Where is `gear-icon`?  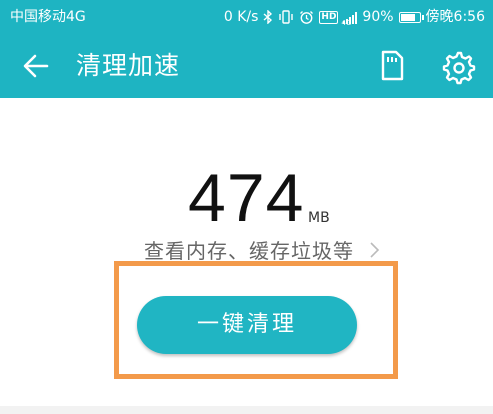
gear-icon is located at coordinates (459, 68).